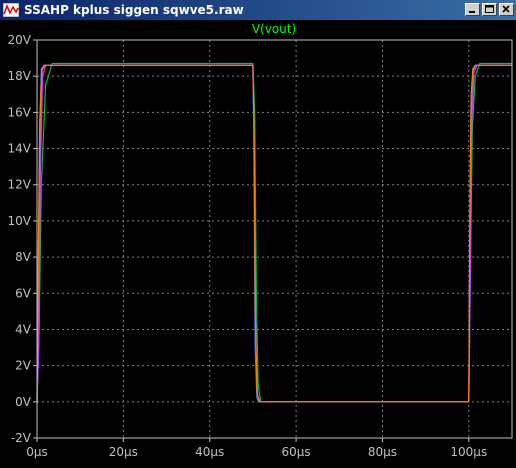 This screenshot has height=468, width=516. I want to click on y-tick-label: 12V, so click(20, 185).